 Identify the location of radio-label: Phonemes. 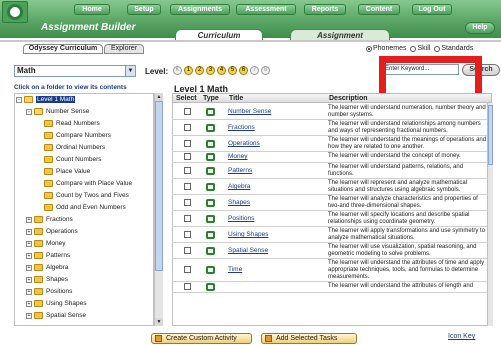
(390, 48).